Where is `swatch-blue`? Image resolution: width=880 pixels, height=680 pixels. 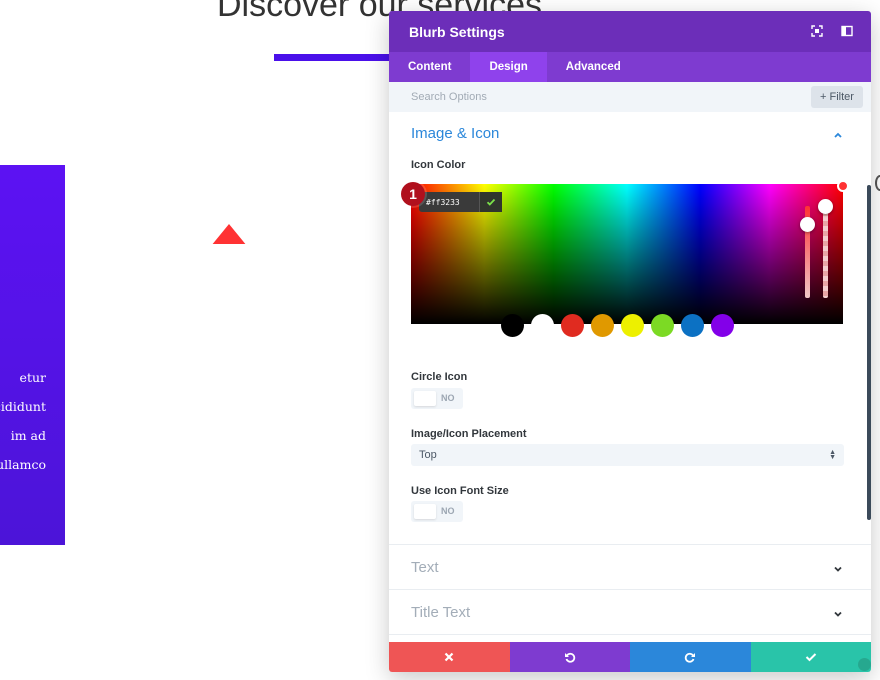 swatch-blue is located at coordinates (692, 325).